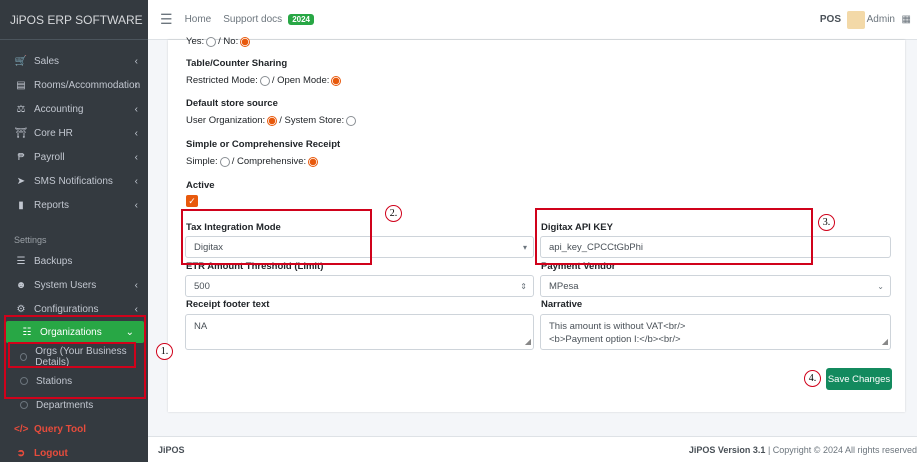 This screenshot has width=917, height=462. Describe the element at coordinates (21, 109) in the screenshot. I see `scale-icon: ⚖` at that location.